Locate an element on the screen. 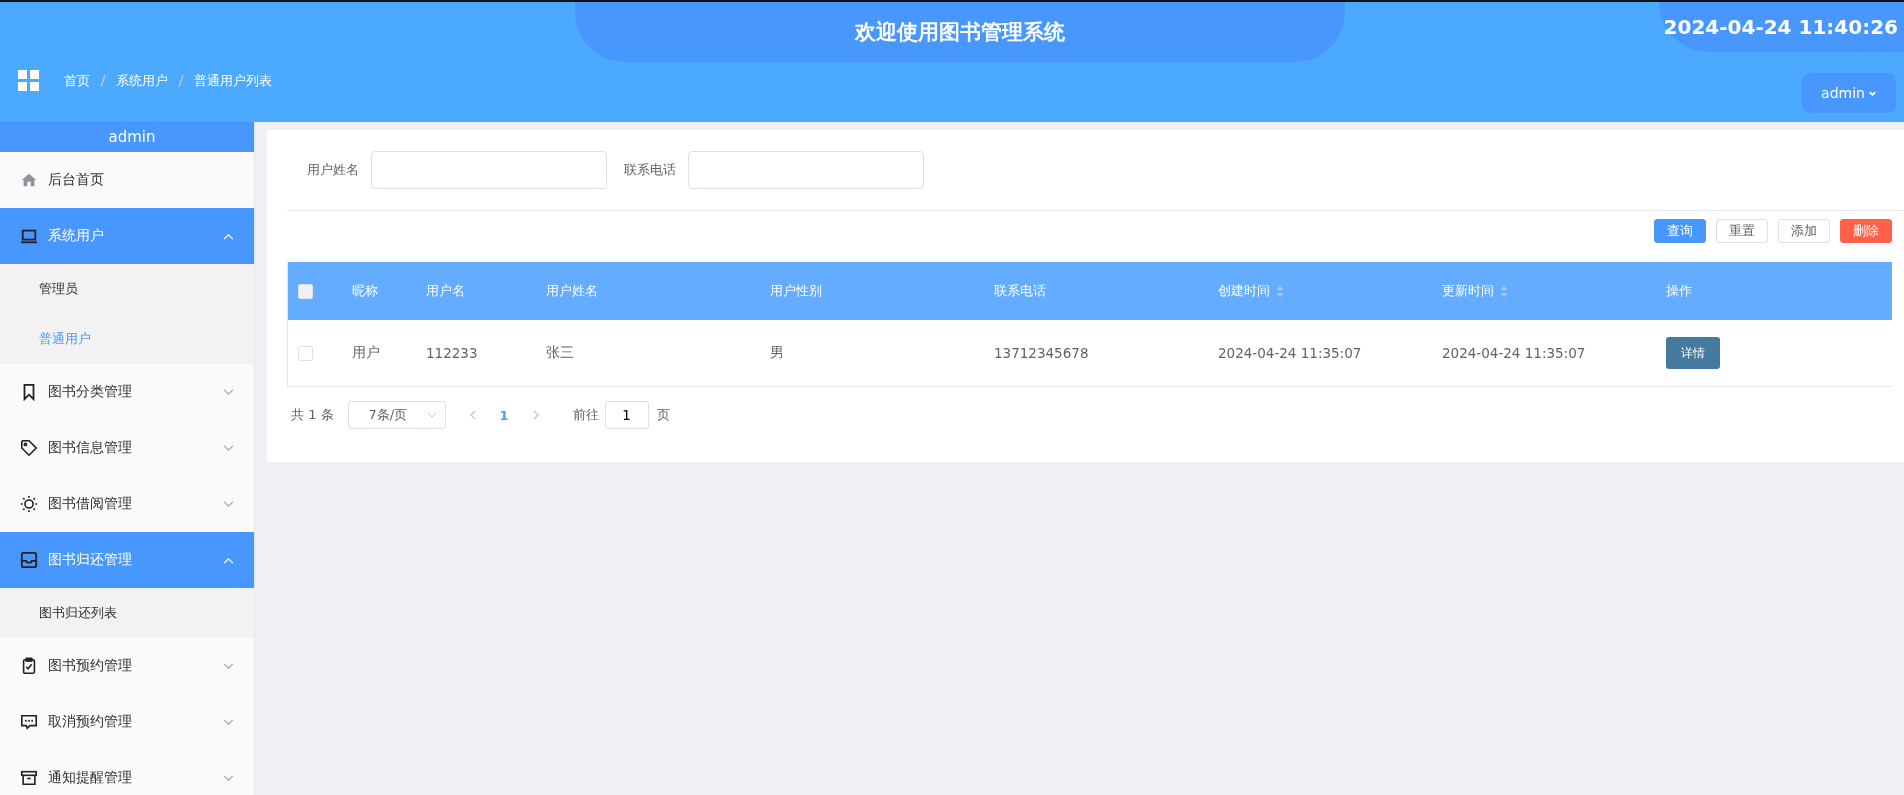 The width and height of the screenshot is (1904, 795). menu-label: 图书借阅管理 is located at coordinates (90, 504).